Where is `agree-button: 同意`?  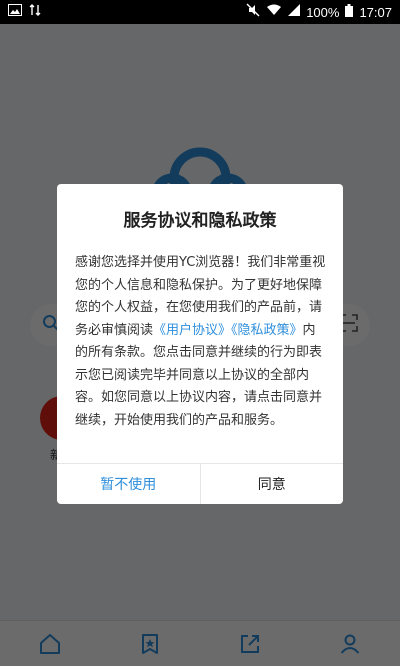
agree-button: 同意 is located at coordinates (272, 484).